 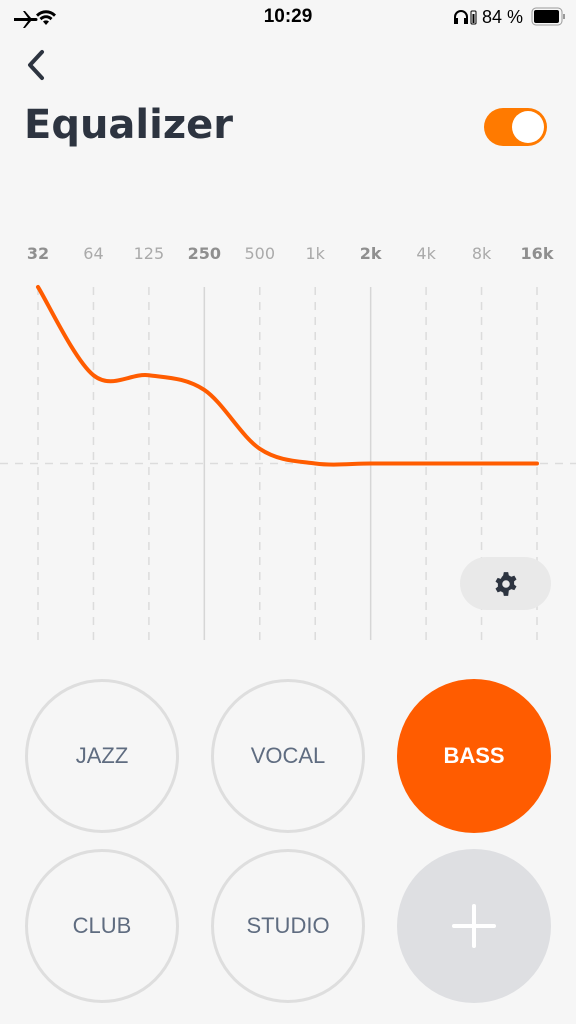 I want to click on preset-vocal: VOCAL, so click(x=288, y=756).